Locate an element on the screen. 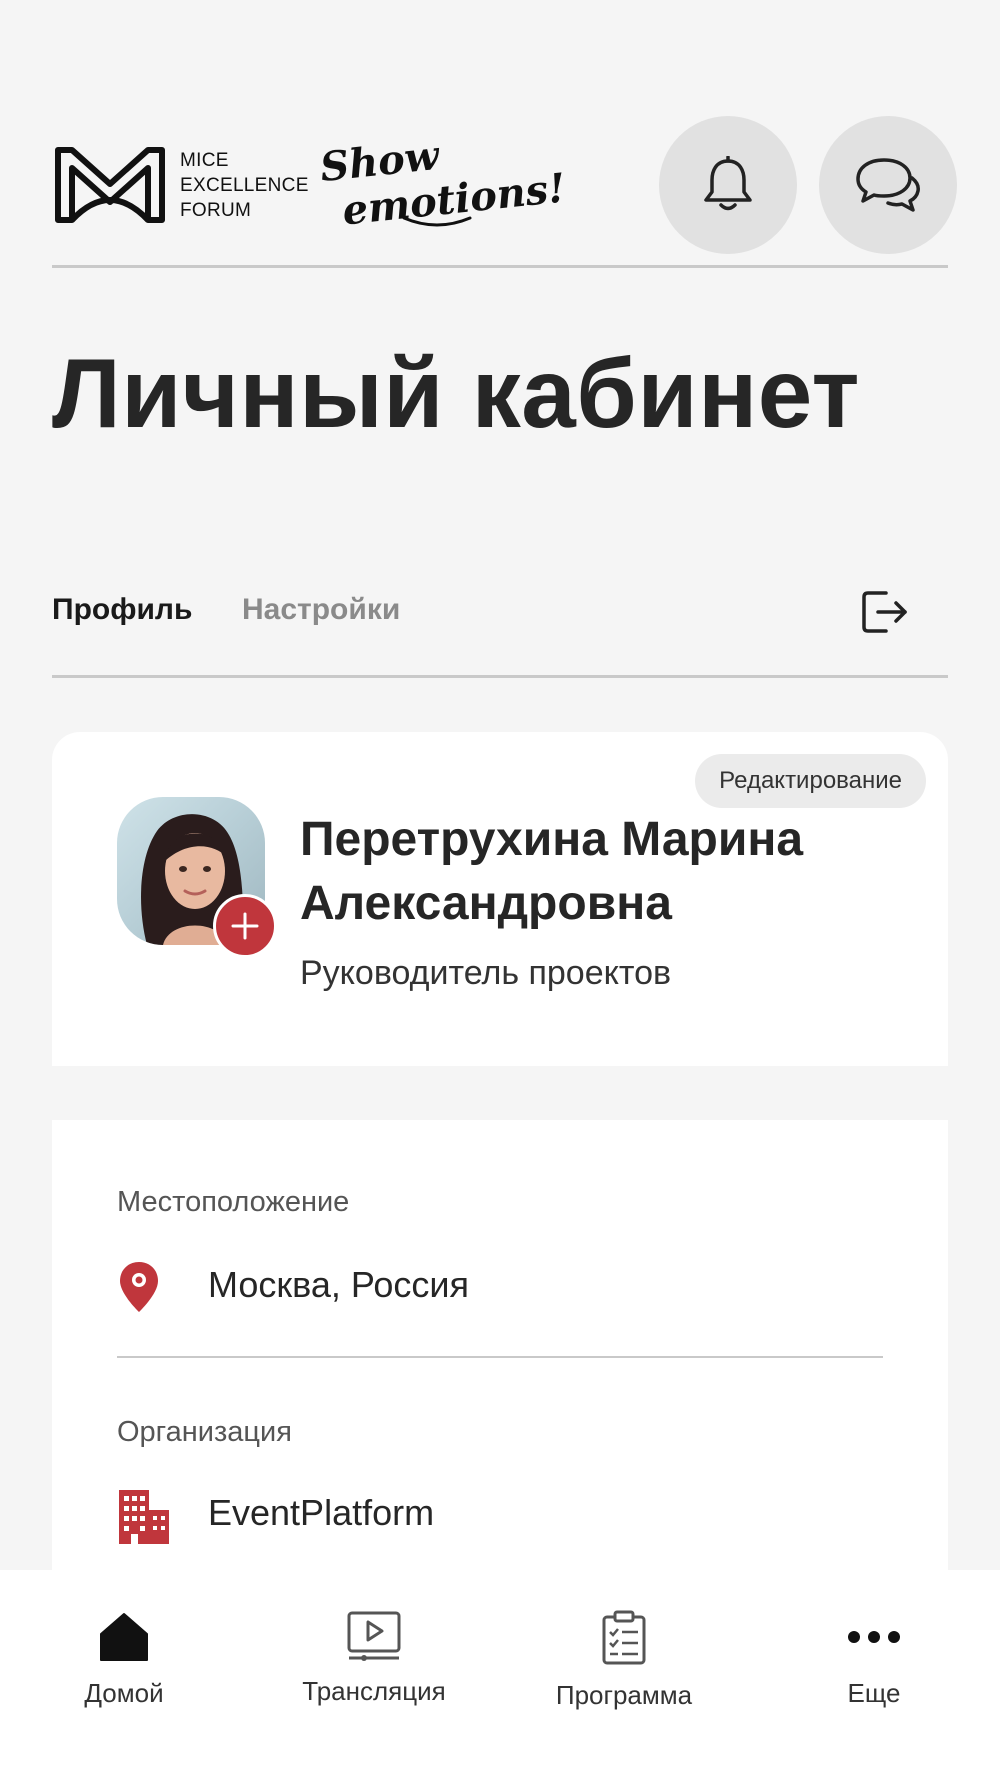 This screenshot has width=1000, height=1778. bottom-navigation: Домой Трансляция Программа Еще is located at coordinates (500, 1674).